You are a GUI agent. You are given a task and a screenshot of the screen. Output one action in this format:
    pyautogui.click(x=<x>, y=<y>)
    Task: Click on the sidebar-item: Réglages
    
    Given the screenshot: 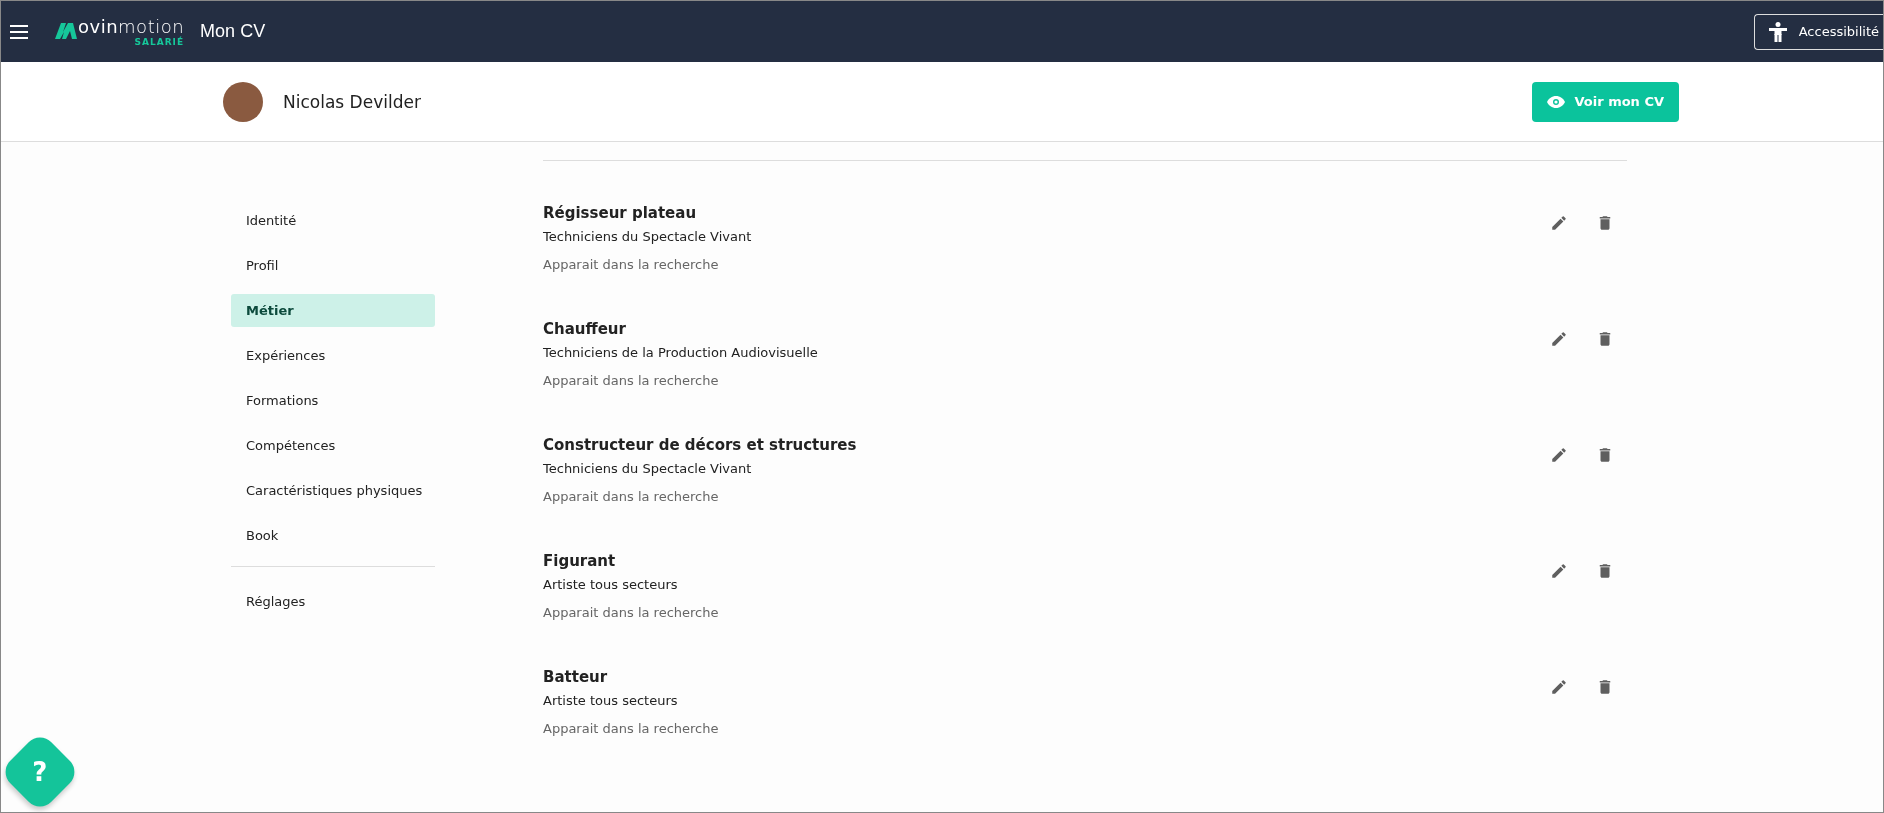 What is the action you would take?
    pyautogui.click(x=333, y=601)
    